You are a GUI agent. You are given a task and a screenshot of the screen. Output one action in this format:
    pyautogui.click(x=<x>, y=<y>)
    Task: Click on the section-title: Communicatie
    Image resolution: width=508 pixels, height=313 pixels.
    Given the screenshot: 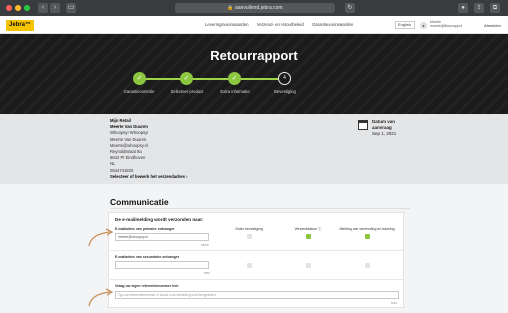 What is the action you would take?
    pyautogui.click(x=139, y=202)
    